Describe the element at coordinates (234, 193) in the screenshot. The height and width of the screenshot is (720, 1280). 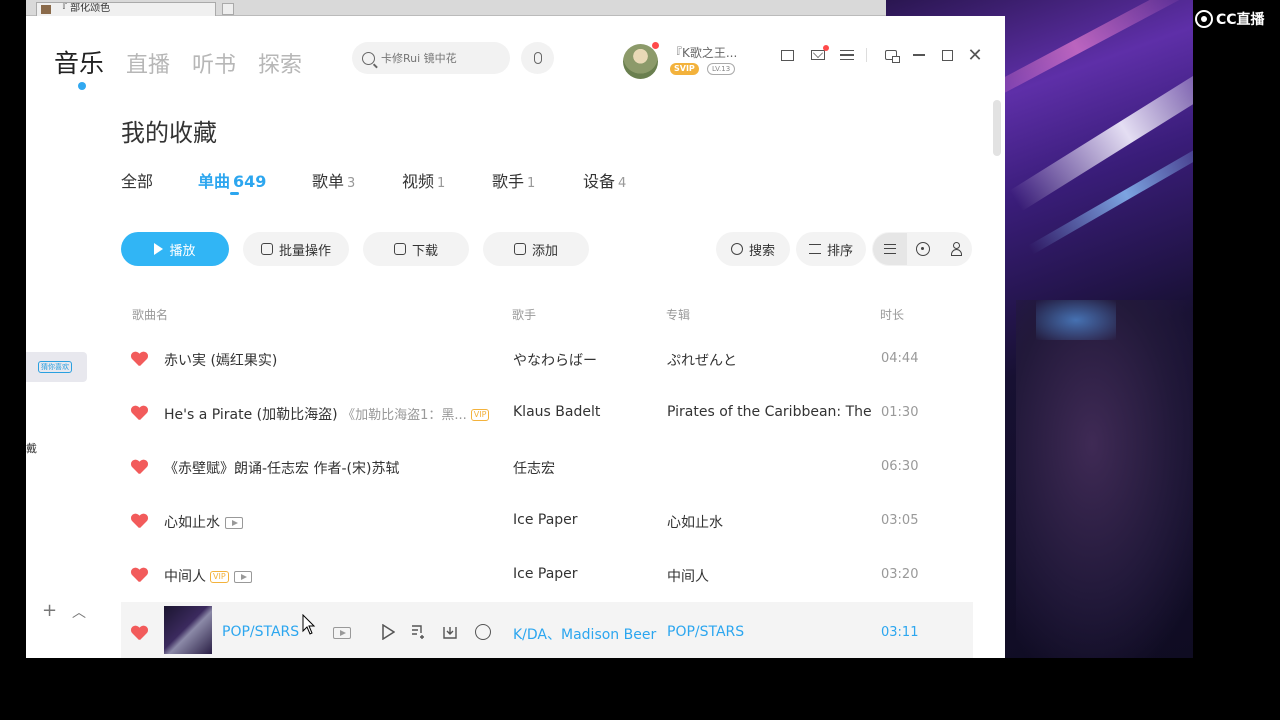
I see `tab-active-underline` at that location.